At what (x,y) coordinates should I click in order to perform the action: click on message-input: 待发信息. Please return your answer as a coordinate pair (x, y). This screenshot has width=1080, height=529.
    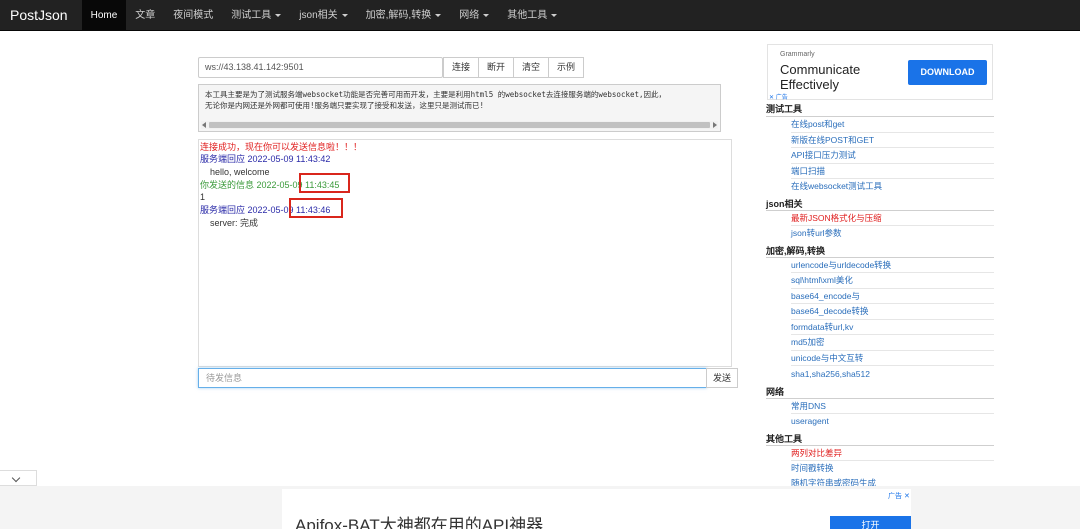
    Looking at the image, I should click on (452, 378).